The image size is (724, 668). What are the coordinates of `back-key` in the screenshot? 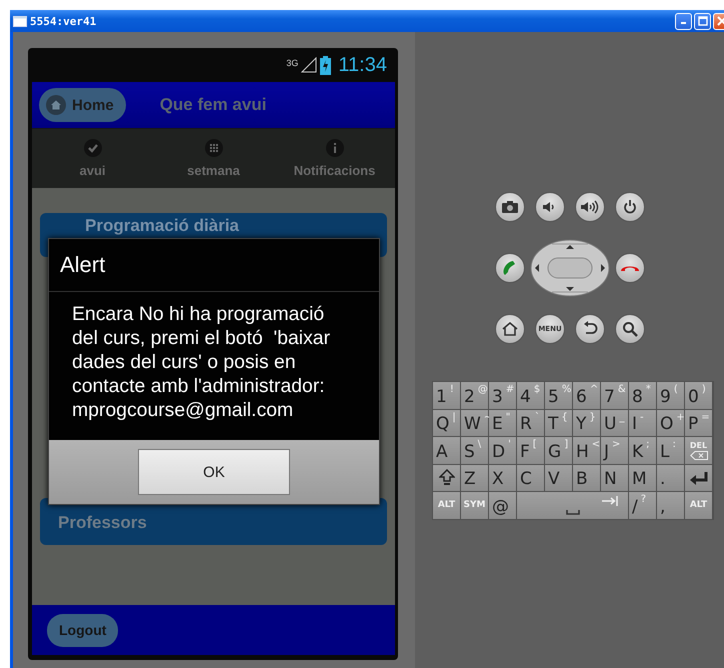 It's located at (590, 329).